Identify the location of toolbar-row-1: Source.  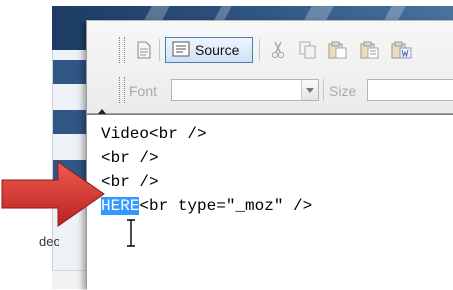
(274, 53).